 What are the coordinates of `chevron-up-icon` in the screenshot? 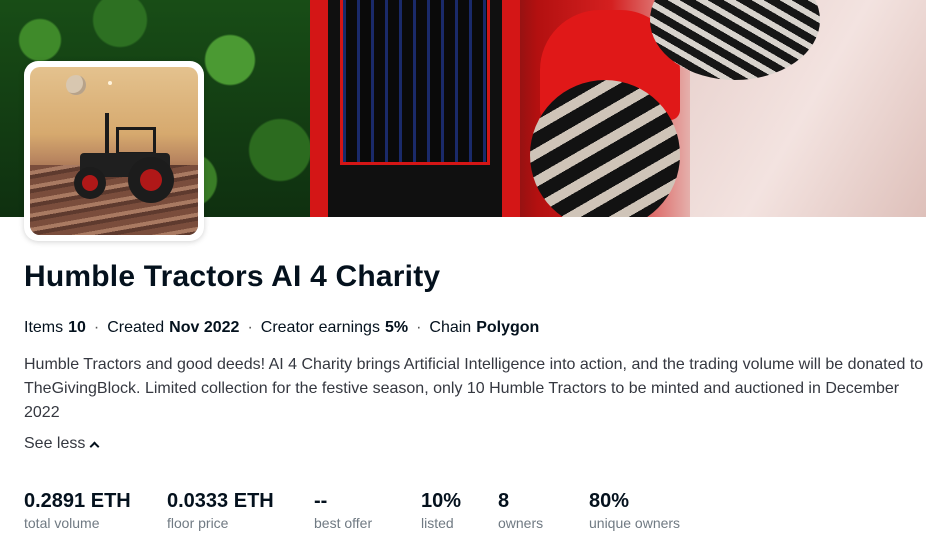 It's located at (94, 446).